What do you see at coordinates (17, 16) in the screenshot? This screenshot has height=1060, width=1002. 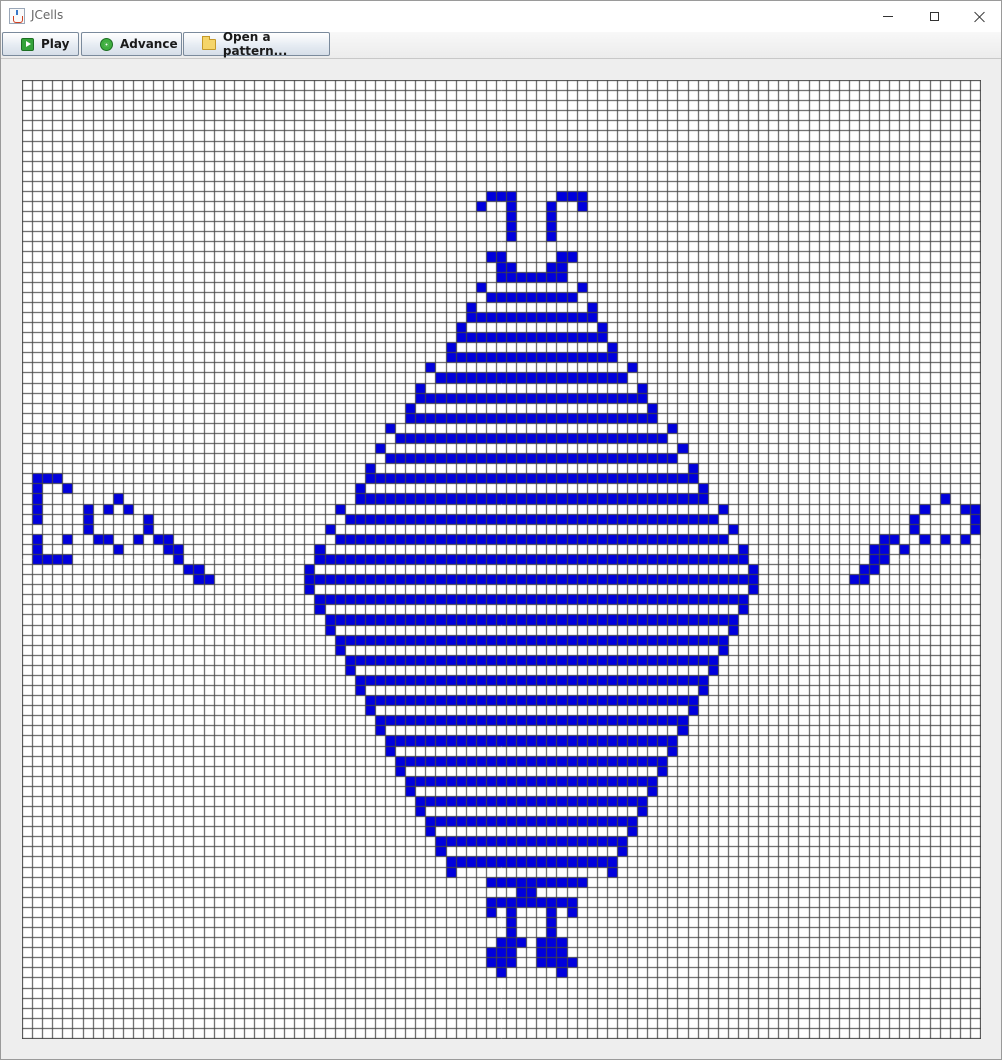 I see `java-app-icon` at bounding box center [17, 16].